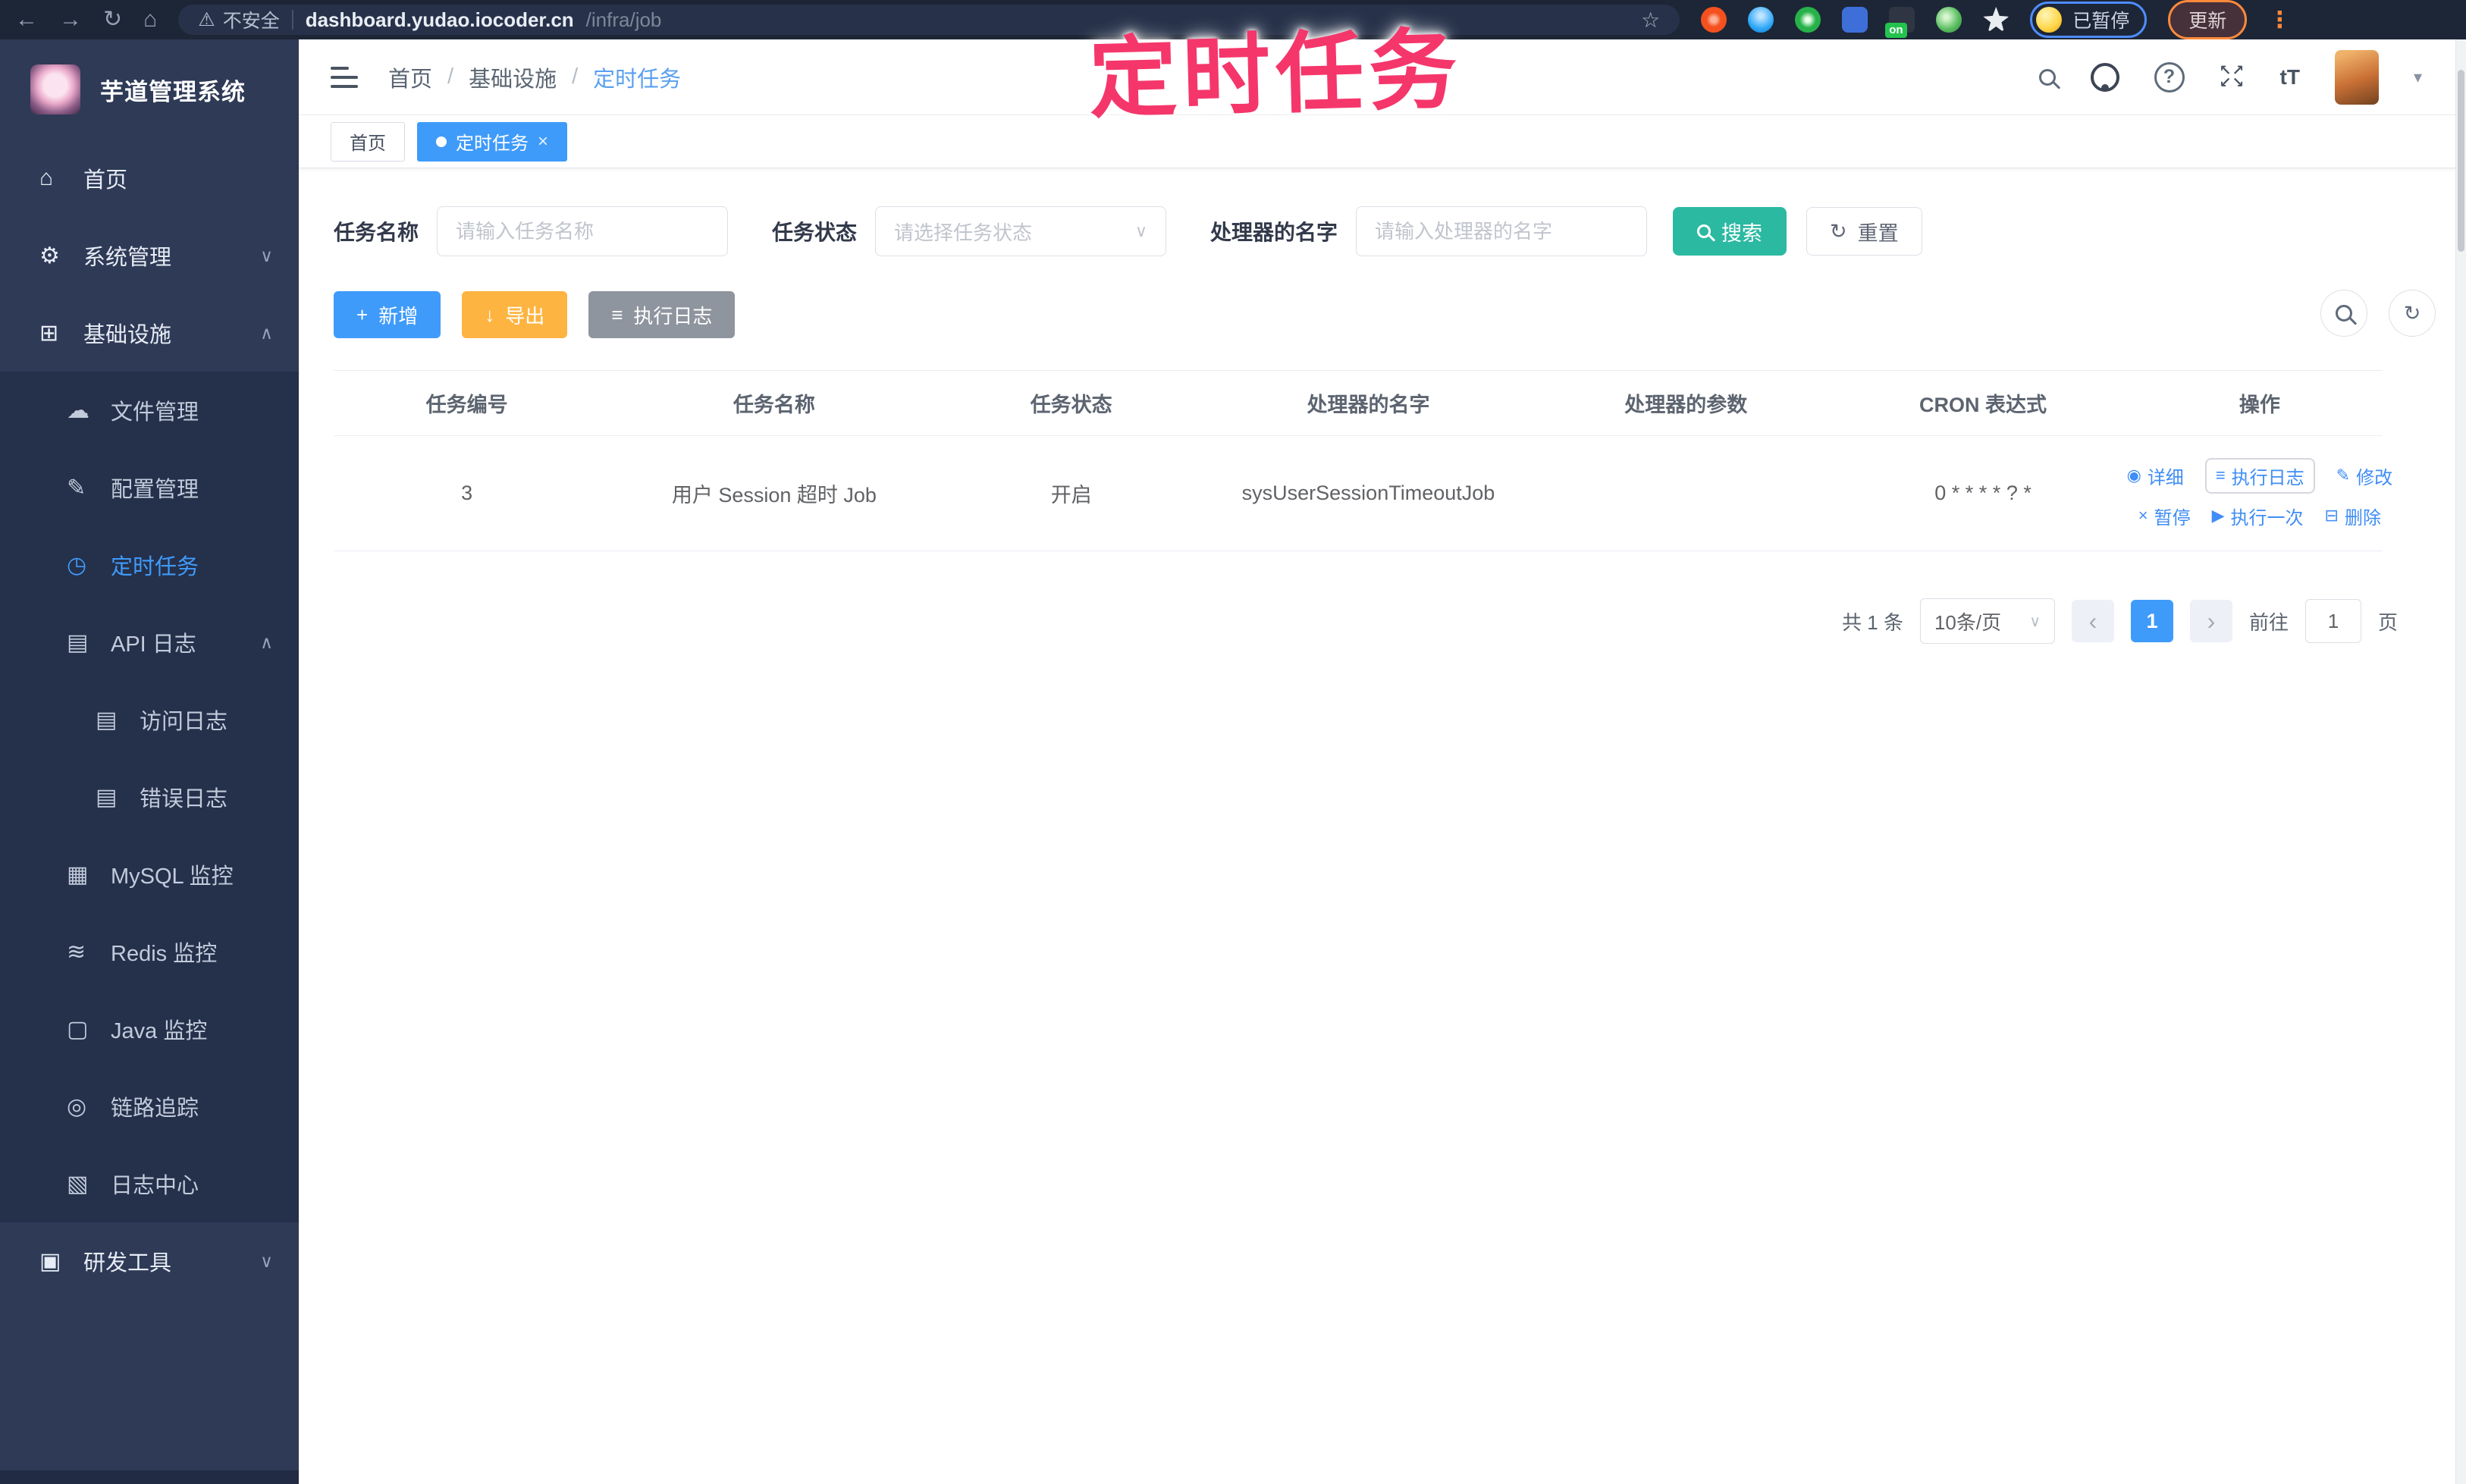 This screenshot has height=1484, width=2466. I want to click on browser-menu-icon: ⋮, so click(2279, 20).